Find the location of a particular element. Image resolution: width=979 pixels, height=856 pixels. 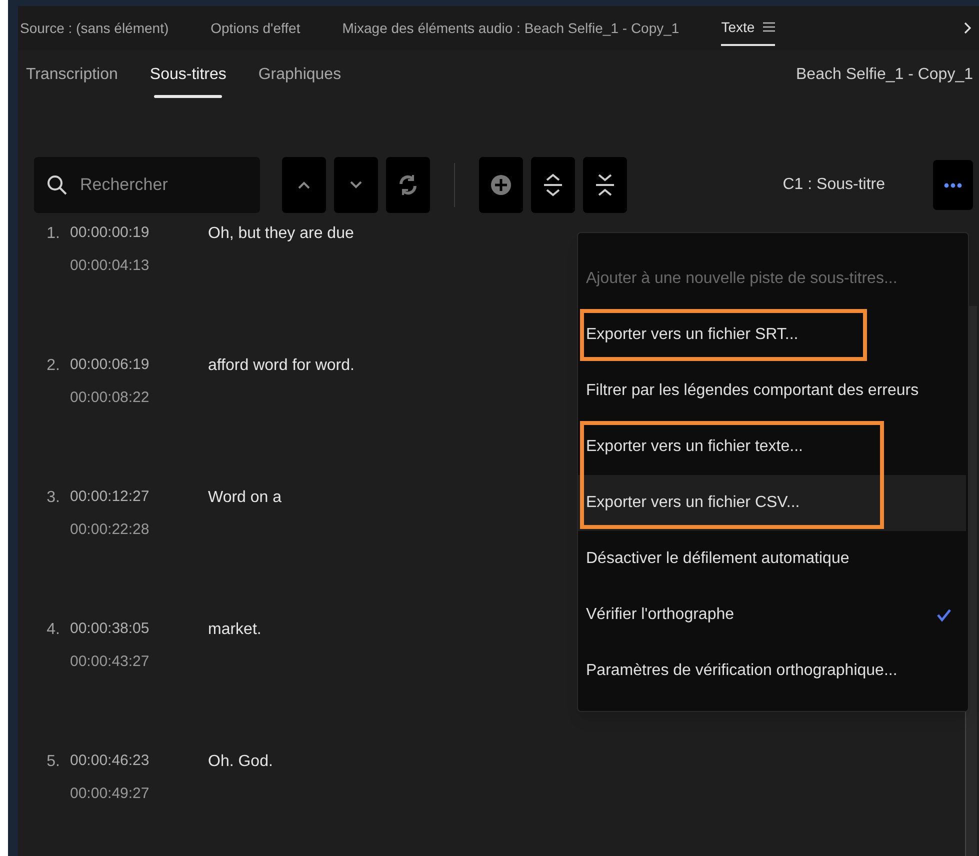

caption-text: Word on a is located at coordinates (245, 498).